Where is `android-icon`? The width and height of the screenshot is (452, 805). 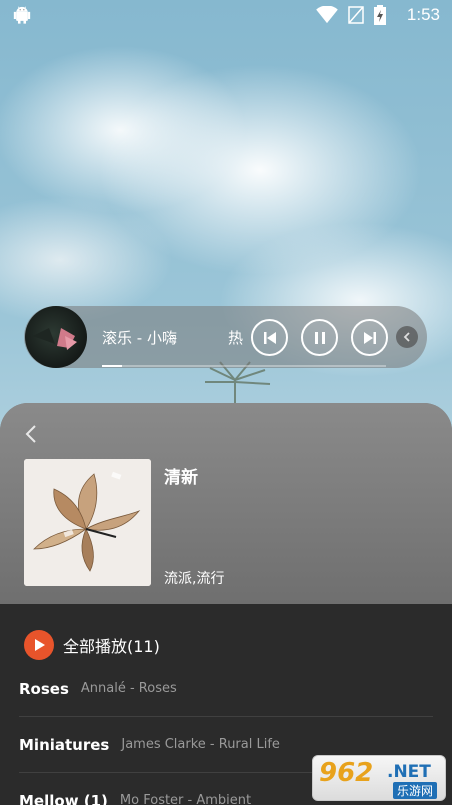 android-icon is located at coordinates (22, 15).